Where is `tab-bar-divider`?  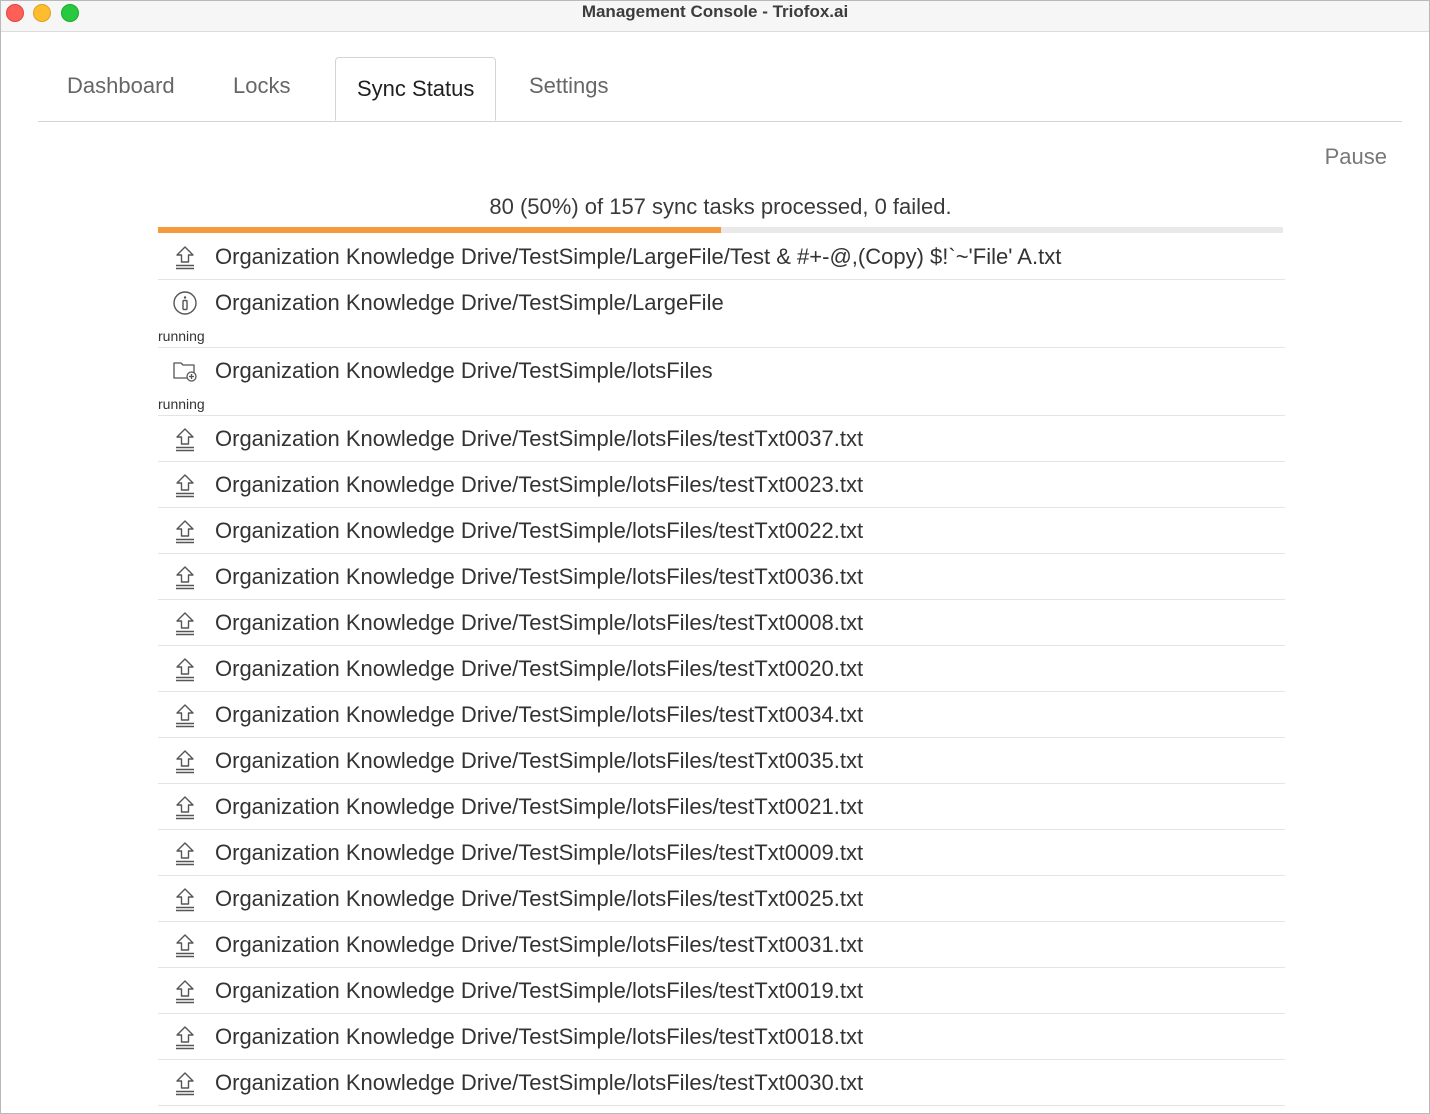 tab-bar-divider is located at coordinates (720, 121).